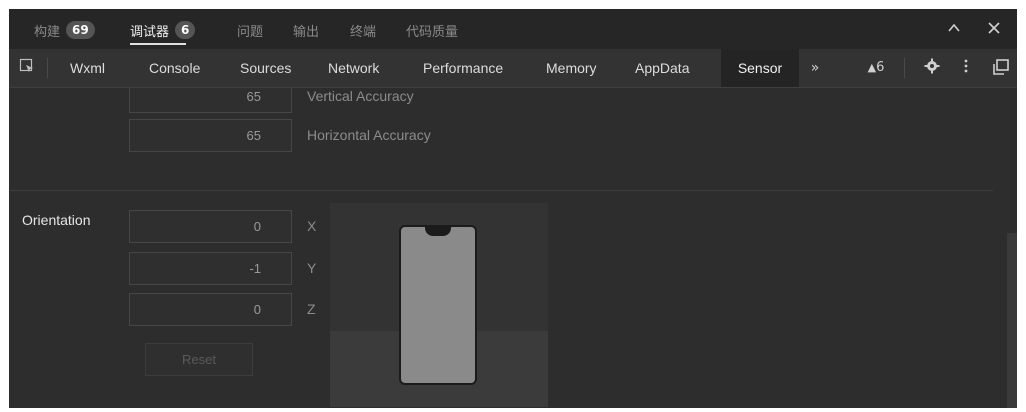  Describe the element at coordinates (369, 135) in the screenshot. I see `horizontal-accuracy-label: Horizontal Accuracy` at that location.